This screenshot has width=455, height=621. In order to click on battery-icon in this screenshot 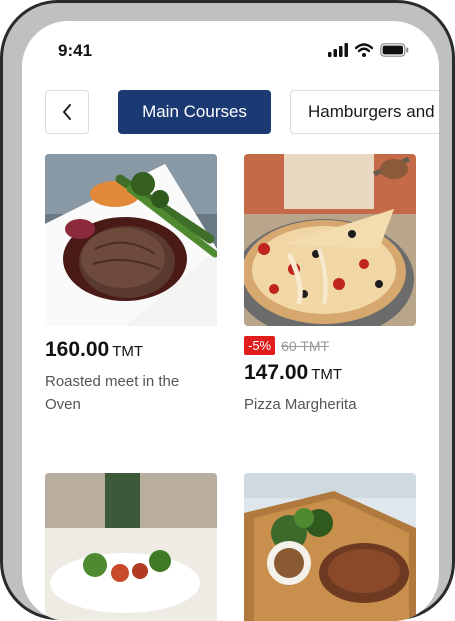, I will do `click(394, 50)`.